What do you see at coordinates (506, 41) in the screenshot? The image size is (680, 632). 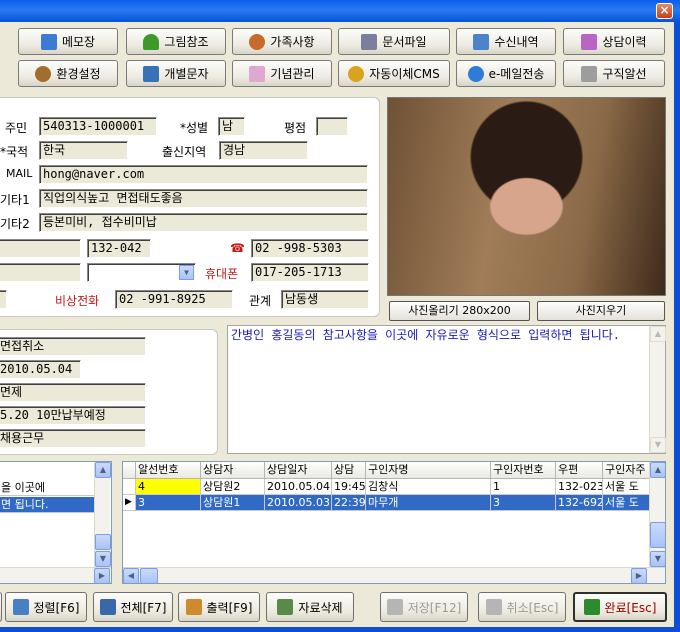 I see `received-history-button: 수신내역` at bounding box center [506, 41].